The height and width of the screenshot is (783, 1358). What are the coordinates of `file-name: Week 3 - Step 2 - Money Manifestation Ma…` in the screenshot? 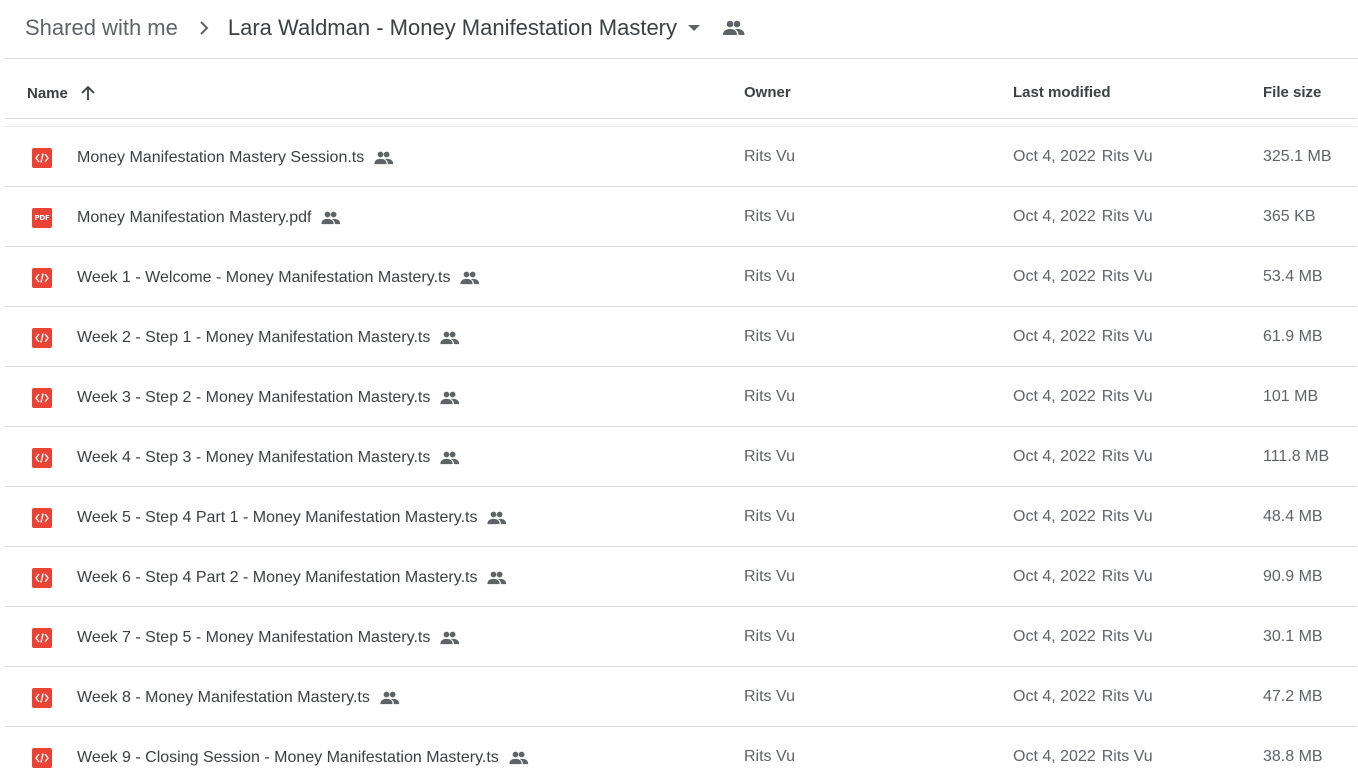 It's located at (253, 398).